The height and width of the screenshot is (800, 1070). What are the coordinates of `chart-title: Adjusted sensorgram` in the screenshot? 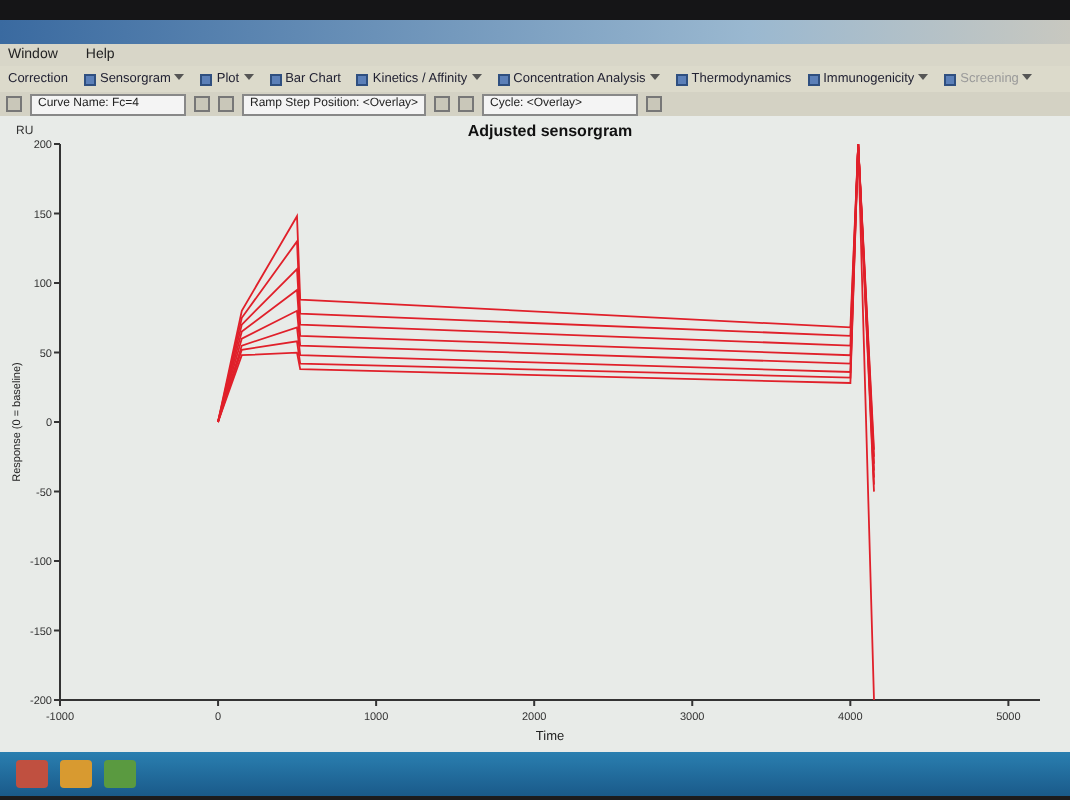 It's located at (550, 131).